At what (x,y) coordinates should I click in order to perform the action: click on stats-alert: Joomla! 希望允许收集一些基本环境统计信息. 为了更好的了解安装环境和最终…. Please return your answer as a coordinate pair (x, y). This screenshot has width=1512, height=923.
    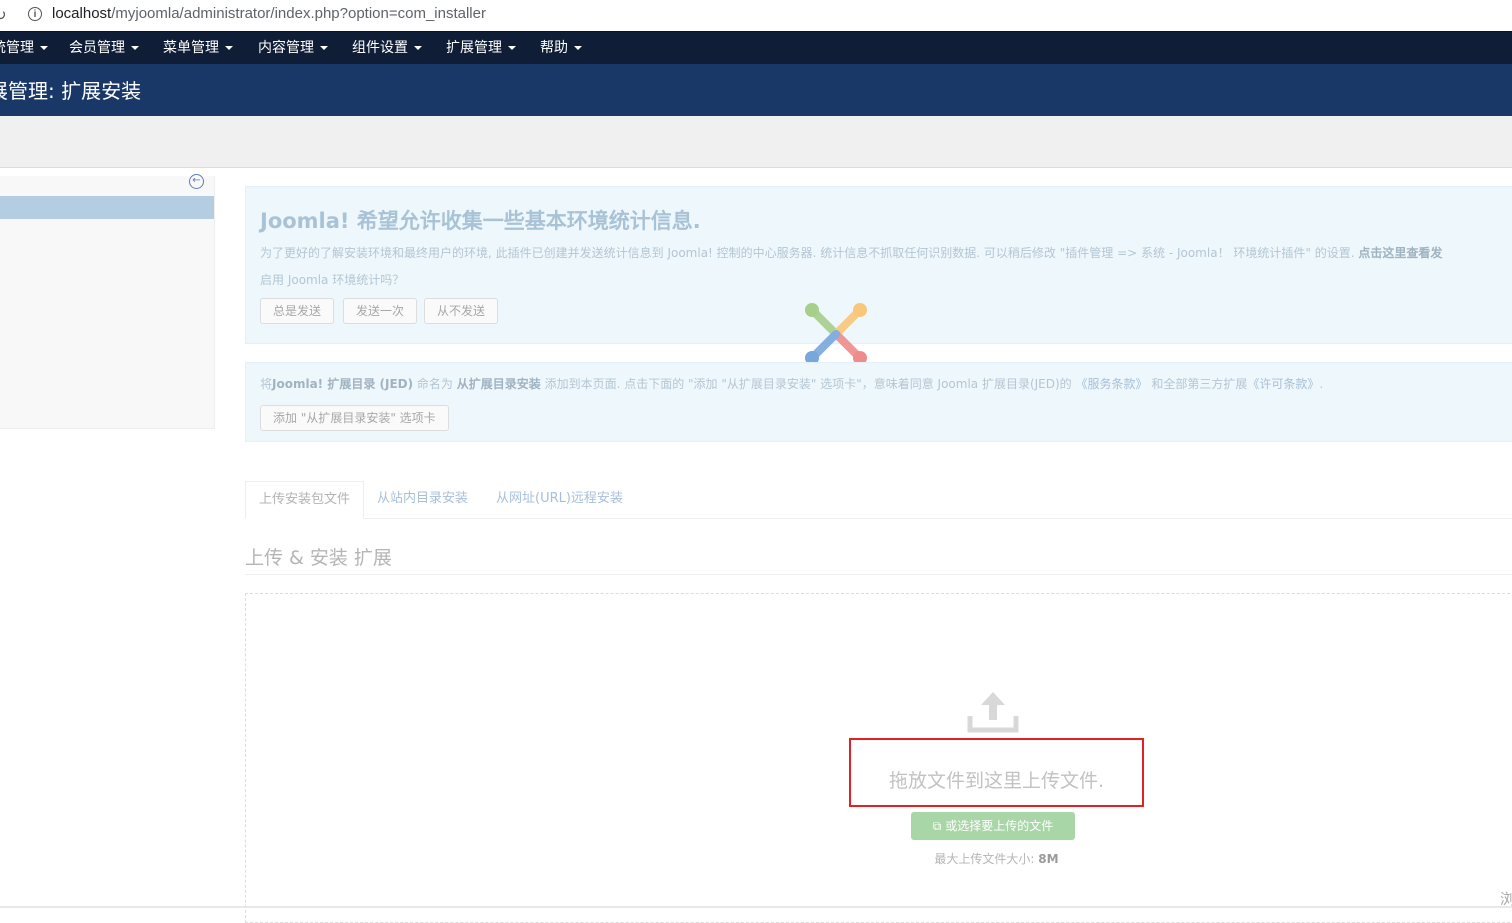
    Looking at the image, I should click on (878, 265).